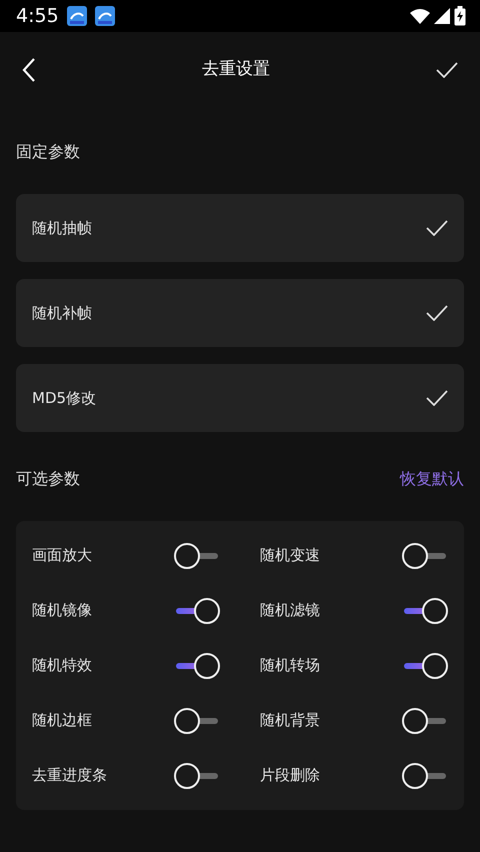 The width and height of the screenshot is (480, 852). What do you see at coordinates (290, 665) in the screenshot?
I see `option-label: 随机转场` at bounding box center [290, 665].